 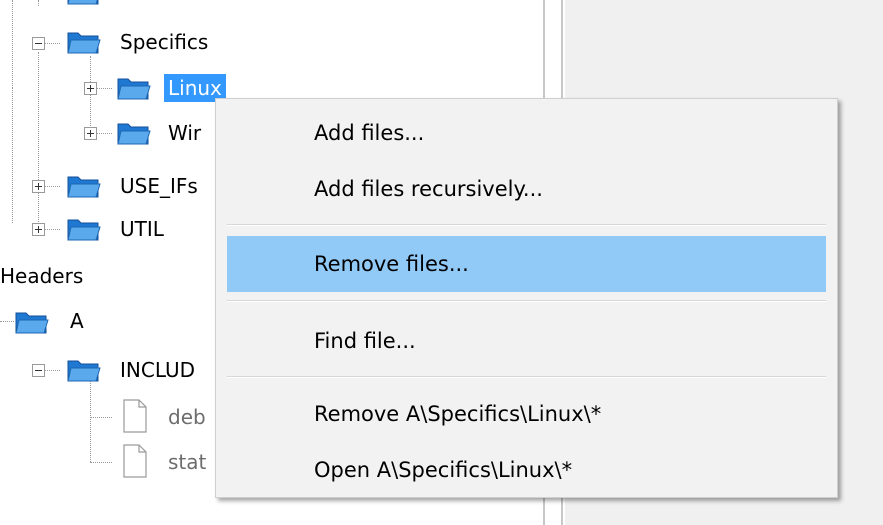 What do you see at coordinates (41, 276) in the screenshot?
I see `tree-section-headers: Headers` at bounding box center [41, 276].